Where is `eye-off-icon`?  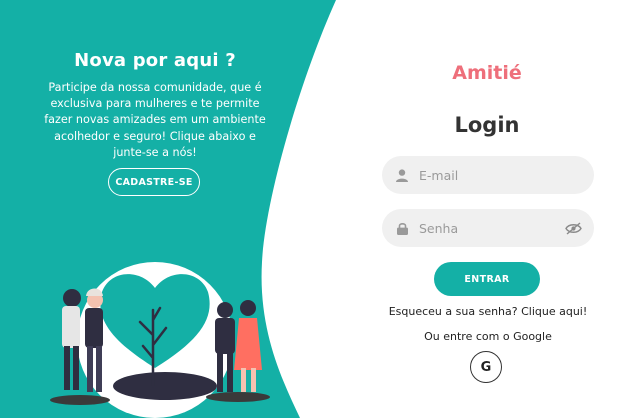 eye-off-icon is located at coordinates (573, 228).